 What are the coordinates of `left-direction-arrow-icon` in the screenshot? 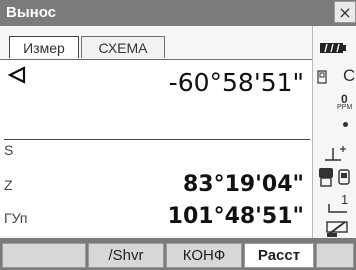 It's located at (16, 75).